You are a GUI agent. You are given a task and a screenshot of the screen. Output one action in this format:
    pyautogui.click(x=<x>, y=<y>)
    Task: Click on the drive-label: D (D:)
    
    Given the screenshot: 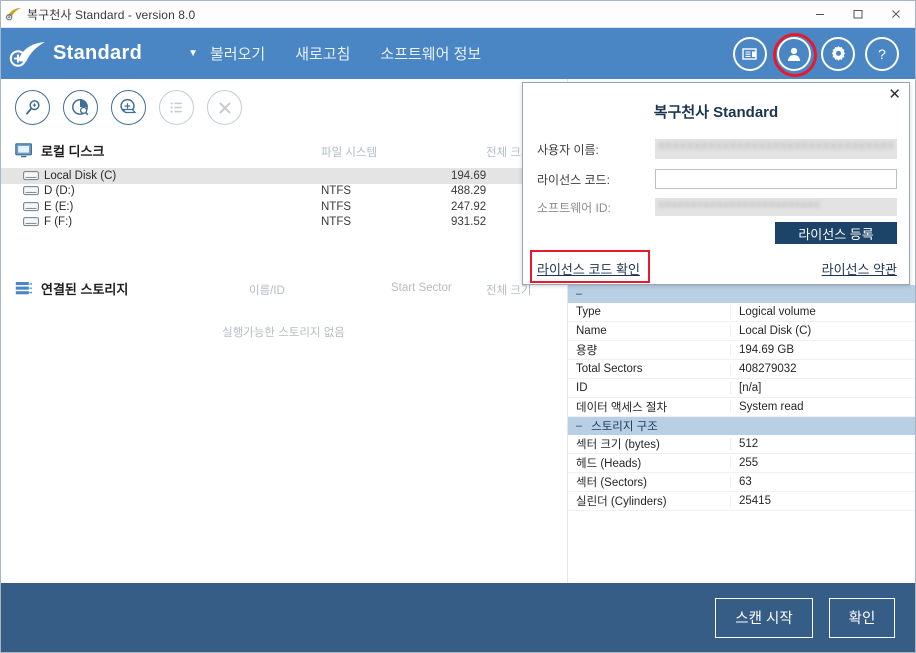 What is the action you would take?
    pyautogui.click(x=59, y=191)
    